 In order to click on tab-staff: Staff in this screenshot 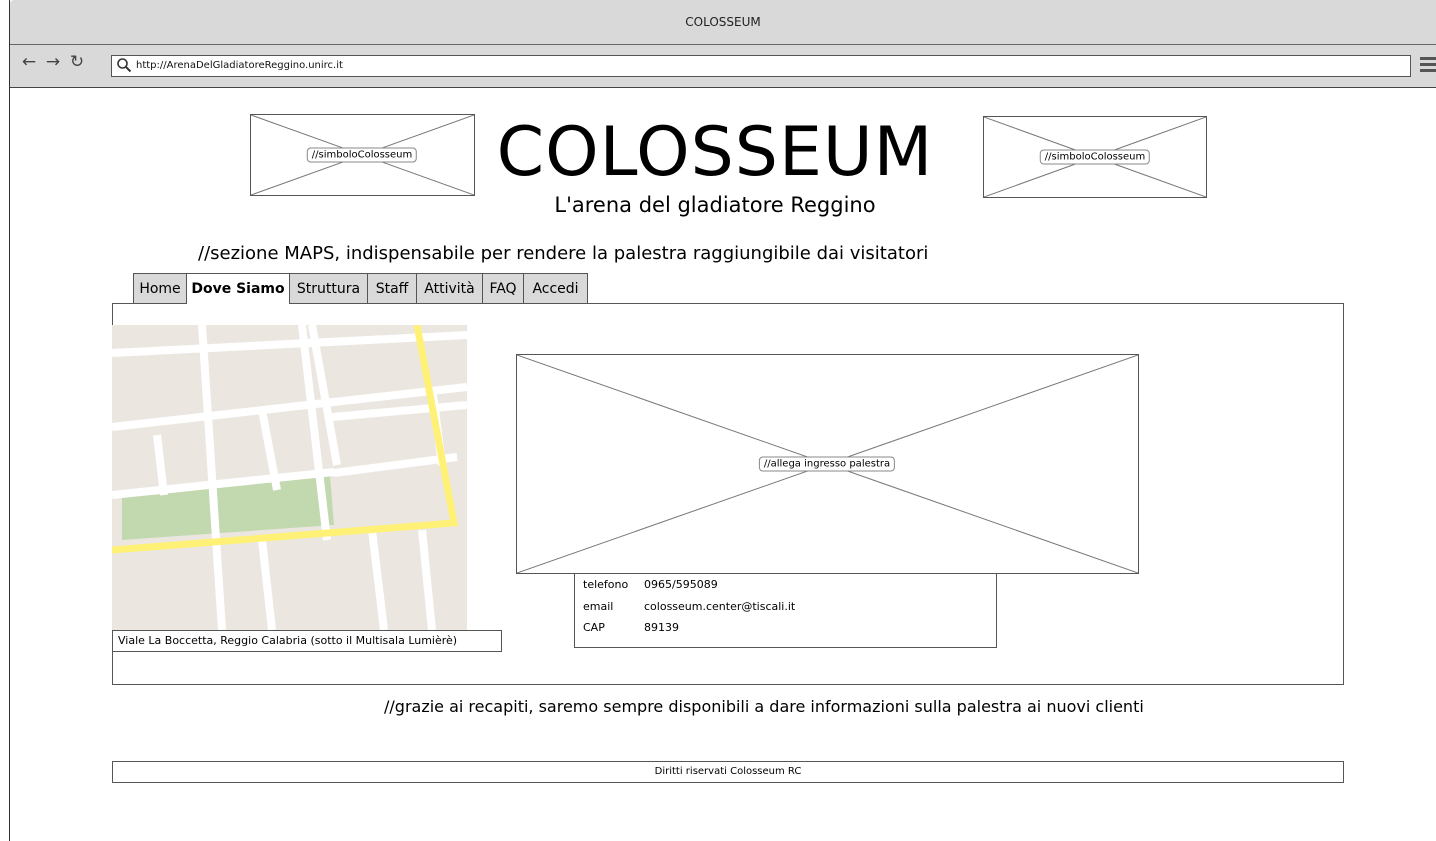, I will do `click(392, 288)`.